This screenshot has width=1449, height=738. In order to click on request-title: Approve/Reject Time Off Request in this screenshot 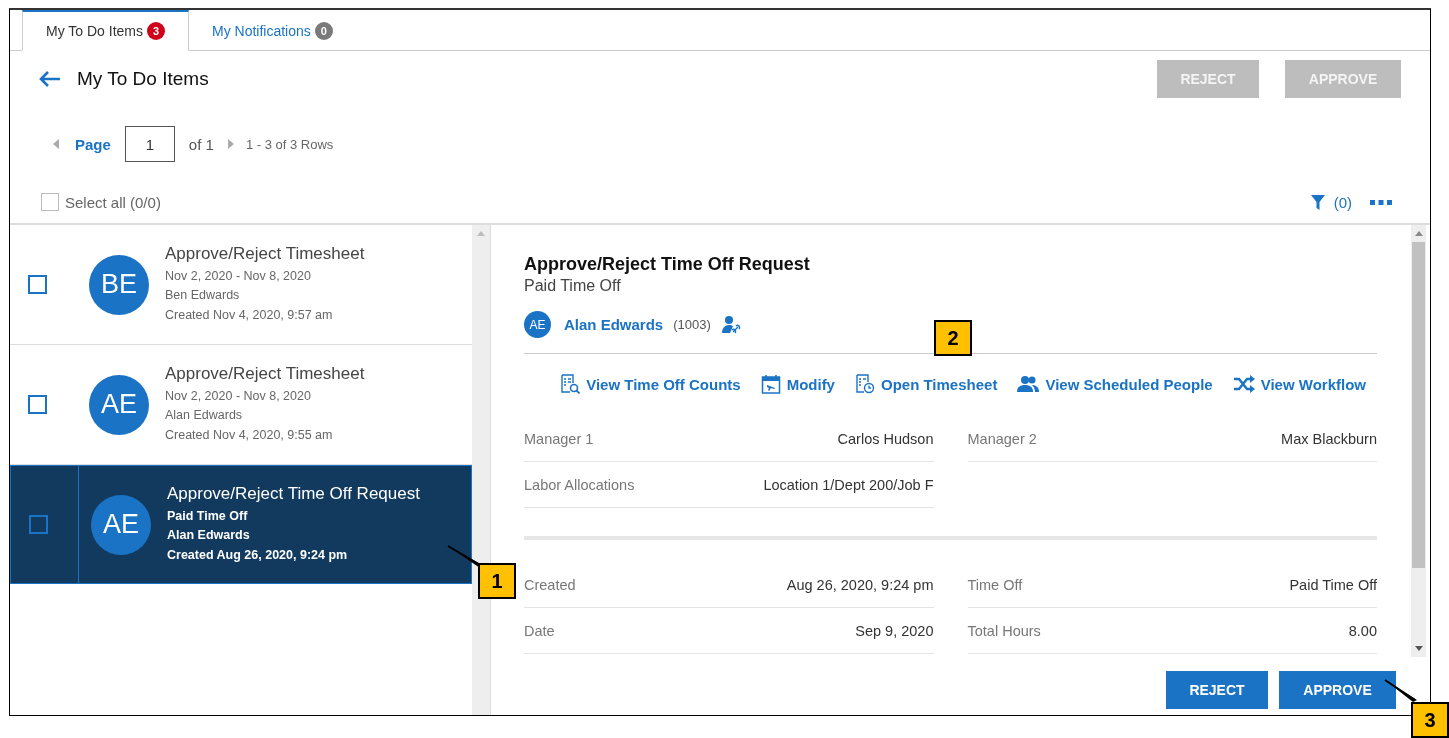, I will do `click(667, 264)`.